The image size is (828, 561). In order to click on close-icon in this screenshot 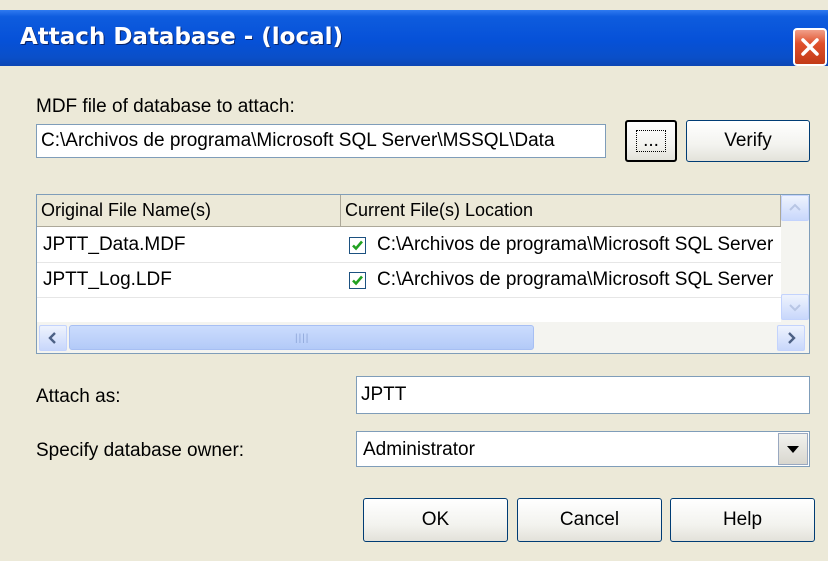, I will do `click(810, 47)`.